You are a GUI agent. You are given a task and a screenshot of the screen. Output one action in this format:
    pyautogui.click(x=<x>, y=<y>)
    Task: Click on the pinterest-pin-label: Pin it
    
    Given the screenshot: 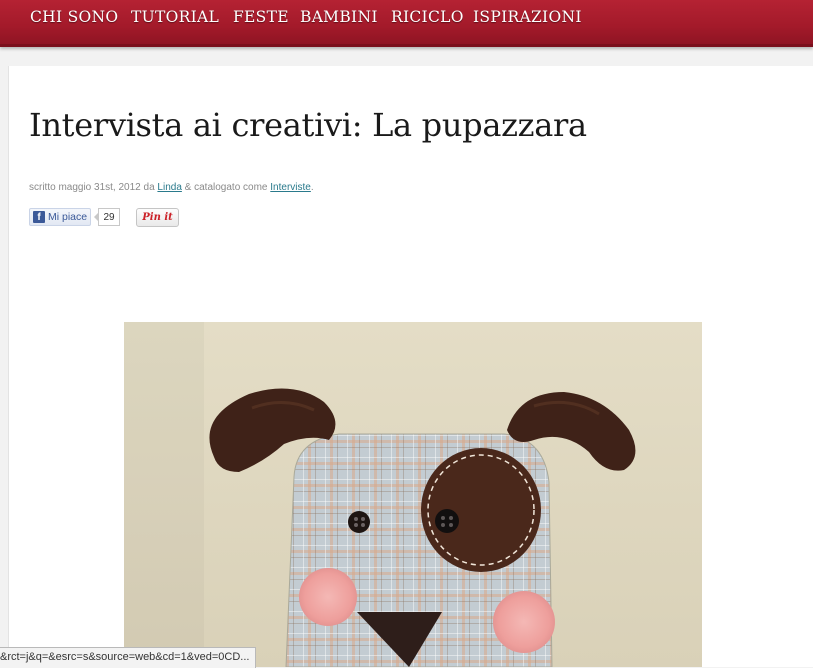 What is the action you would take?
    pyautogui.click(x=157, y=217)
    